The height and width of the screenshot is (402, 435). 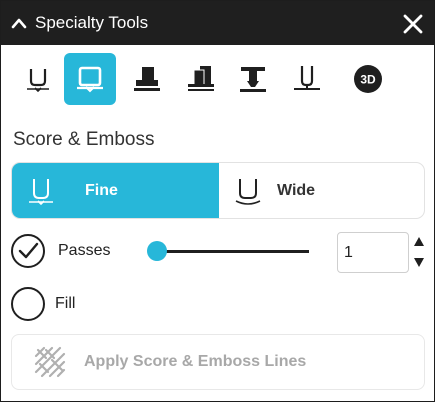 What do you see at coordinates (195, 361) in the screenshot?
I see `apply-button-label: Apply Score & Emboss Lines` at bounding box center [195, 361].